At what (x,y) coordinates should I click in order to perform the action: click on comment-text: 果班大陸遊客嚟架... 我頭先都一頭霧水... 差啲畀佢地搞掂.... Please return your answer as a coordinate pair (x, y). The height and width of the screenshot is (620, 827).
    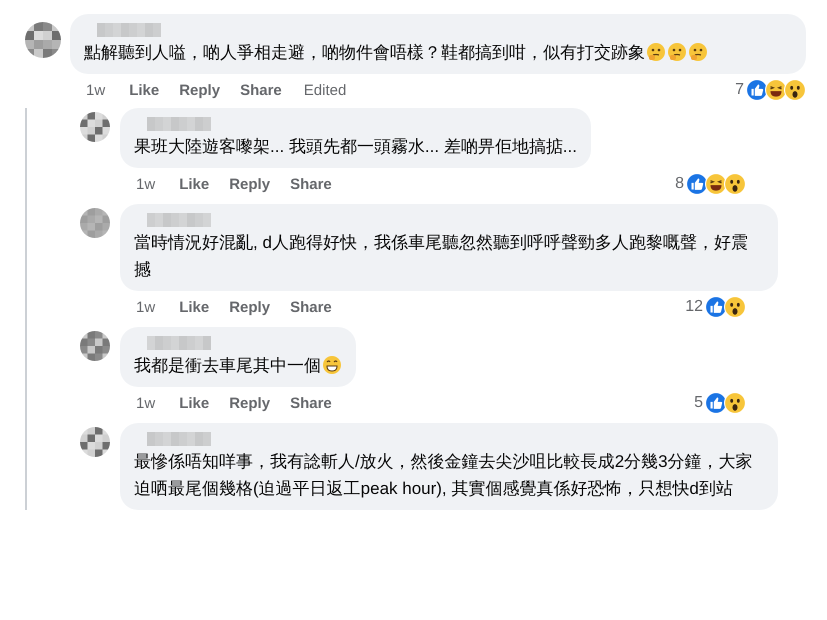
    Looking at the image, I should click on (355, 146).